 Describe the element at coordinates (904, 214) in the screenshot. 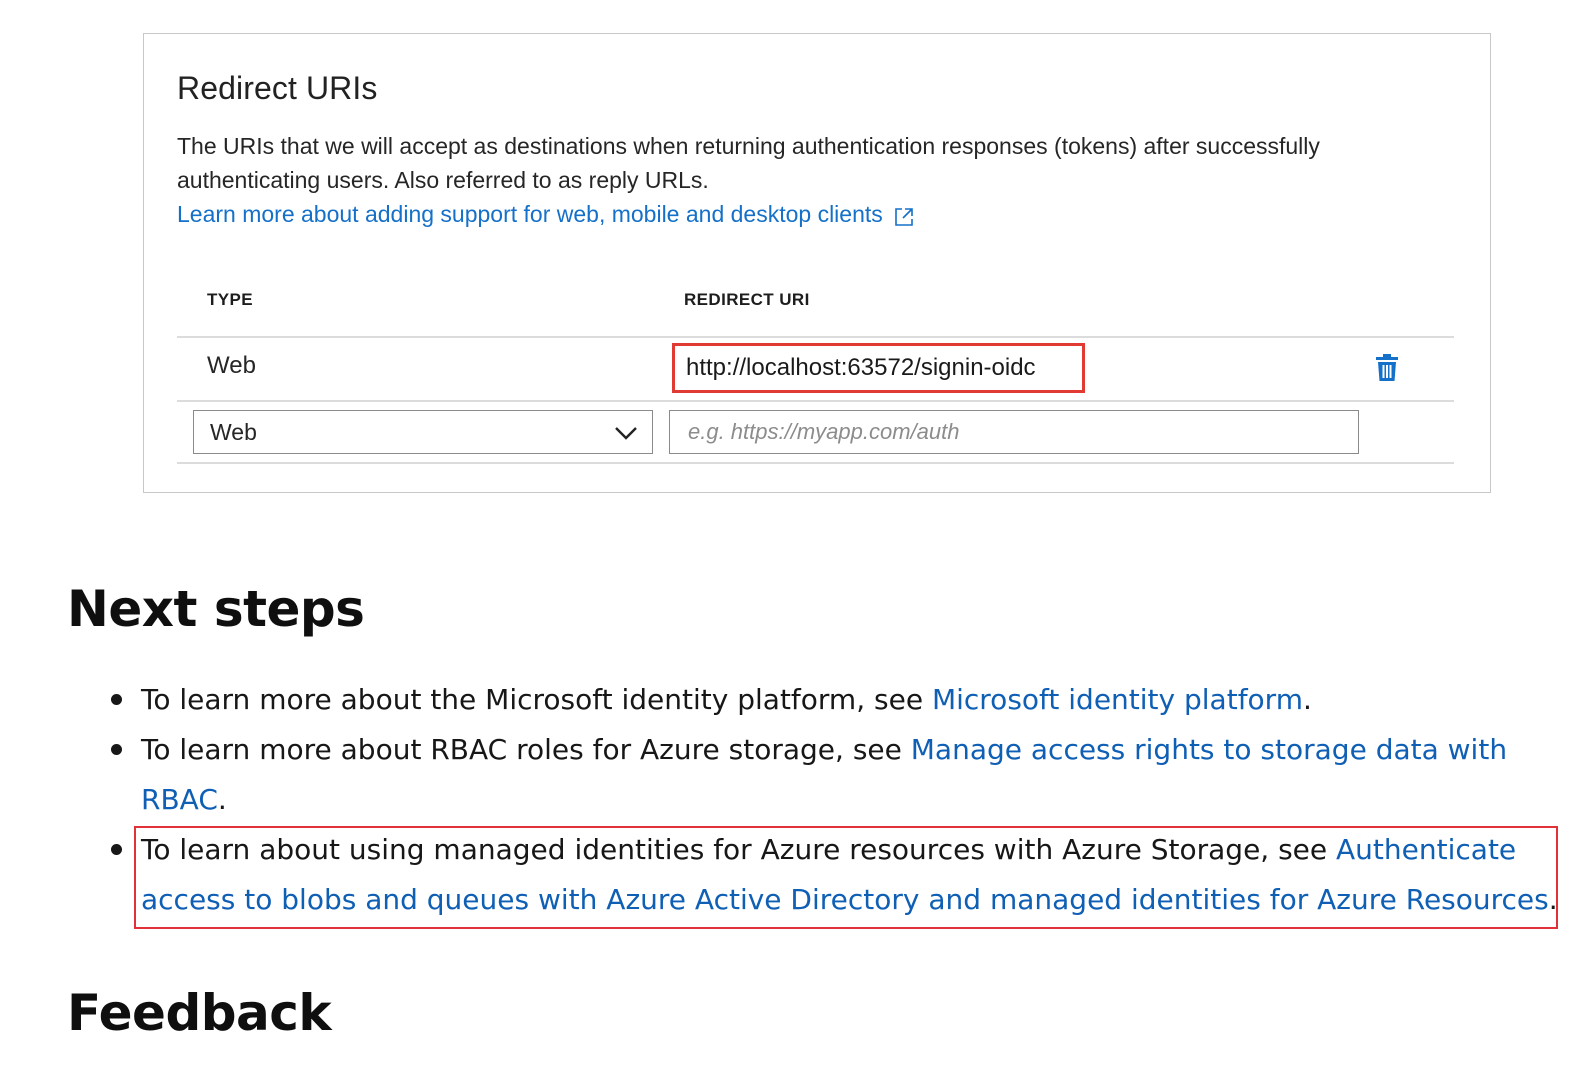

I see `external-link-icon` at that location.